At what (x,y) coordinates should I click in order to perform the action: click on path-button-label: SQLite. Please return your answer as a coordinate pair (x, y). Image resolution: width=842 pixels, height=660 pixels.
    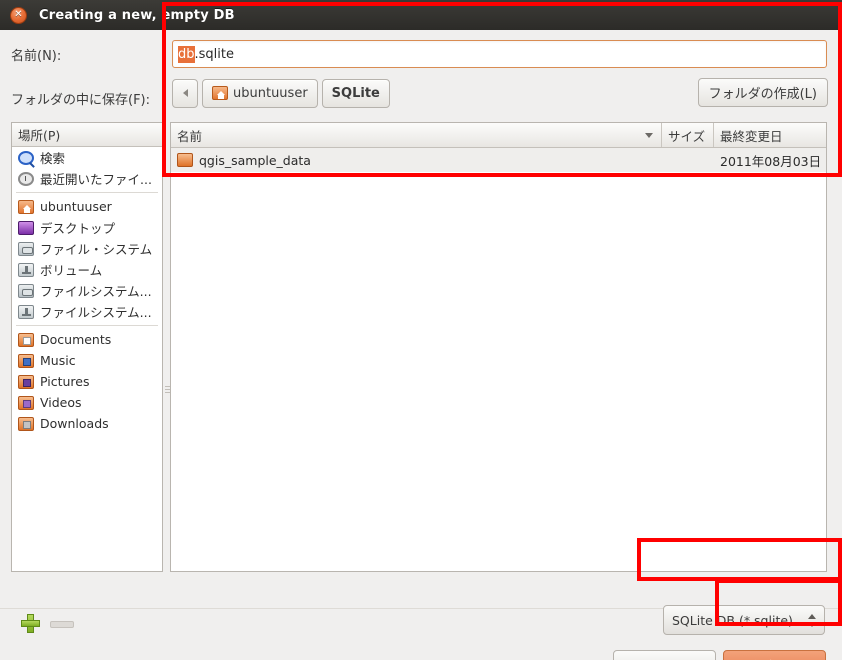
    Looking at the image, I should click on (355, 93).